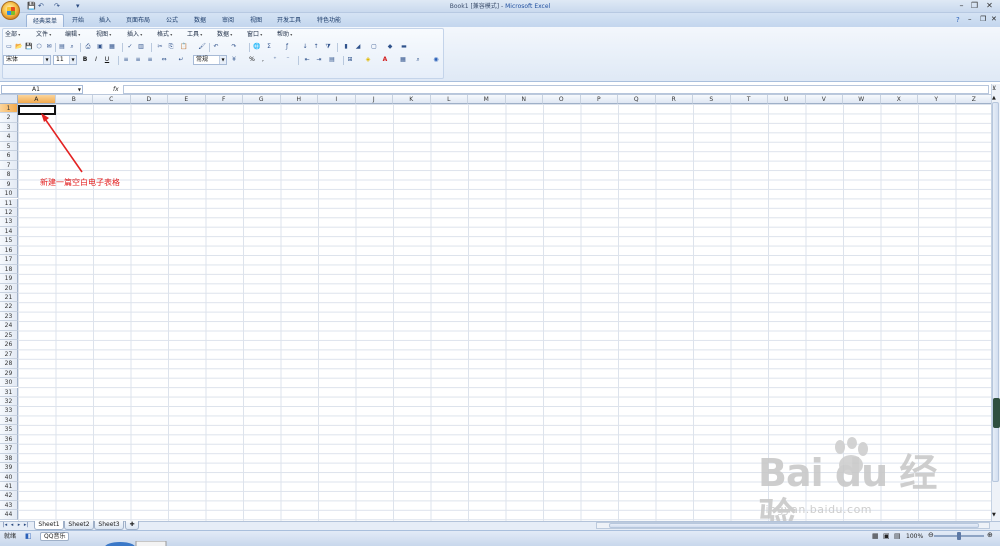 This screenshot has width=1000, height=546. Describe the element at coordinates (9, 411) in the screenshot. I see `row-header-33: 33` at that location.